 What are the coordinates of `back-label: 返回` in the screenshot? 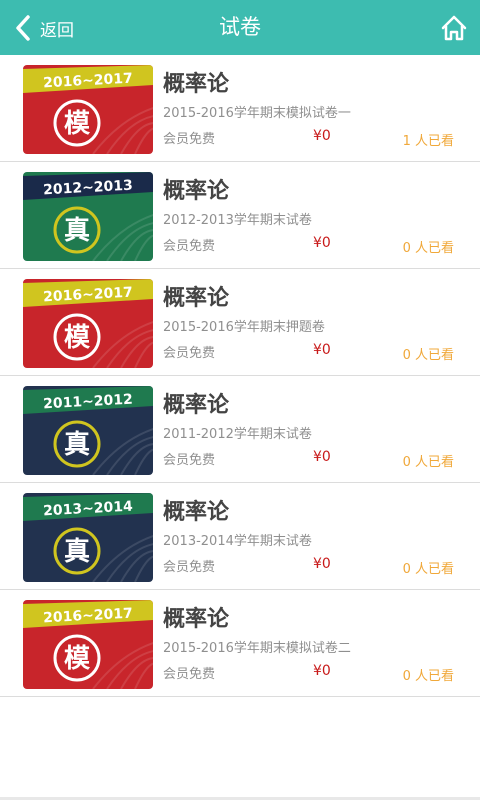 It's located at (57, 30).